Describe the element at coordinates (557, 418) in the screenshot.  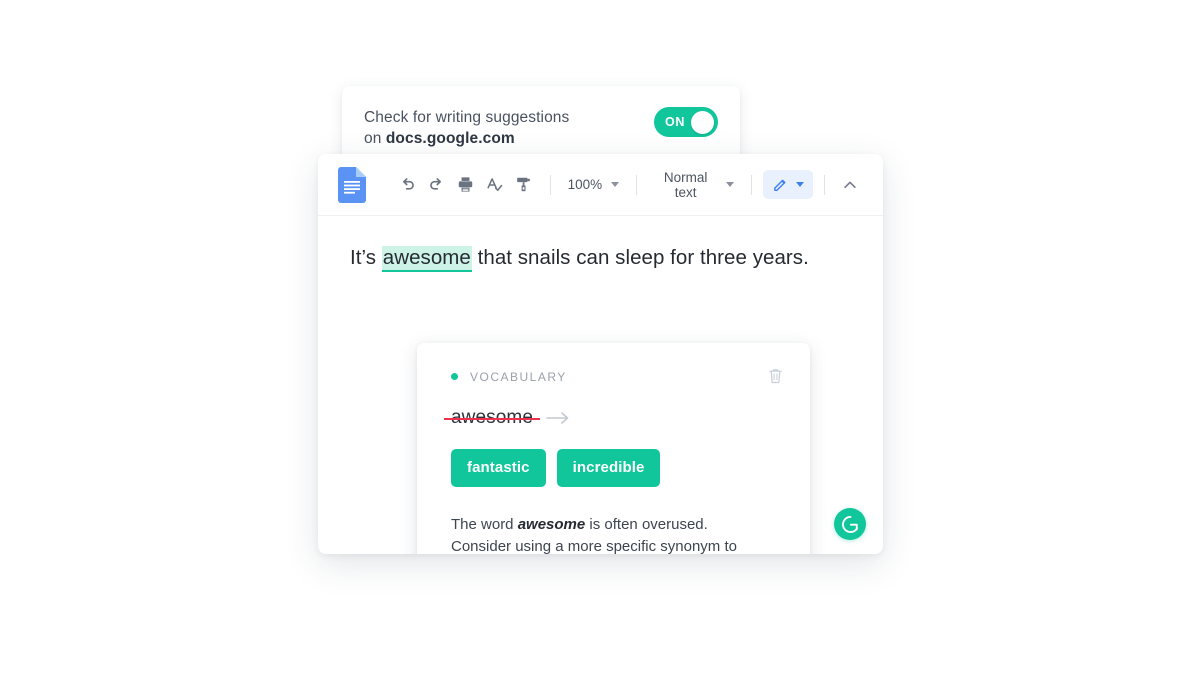
I see `arrow-right-icon` at that location.